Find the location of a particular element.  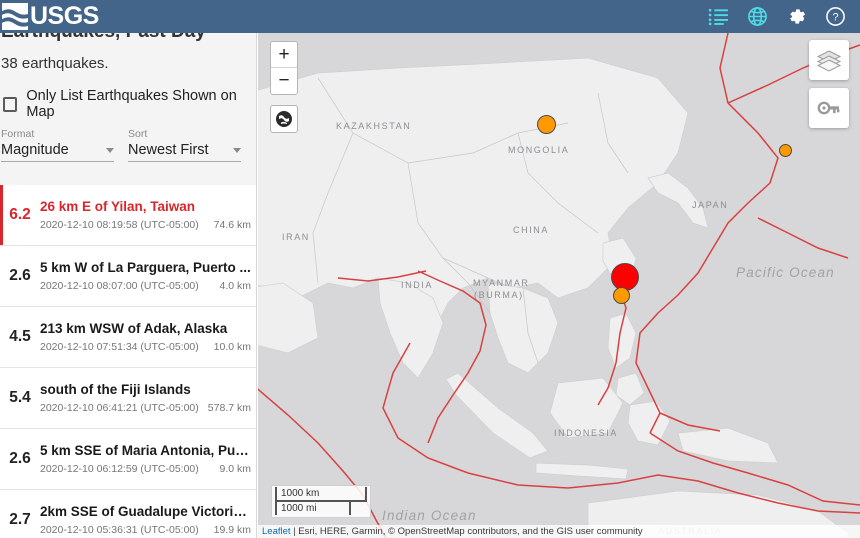

only-list-label: Only List Earthquakes Shown on Map is located at coordinates (131, 104).